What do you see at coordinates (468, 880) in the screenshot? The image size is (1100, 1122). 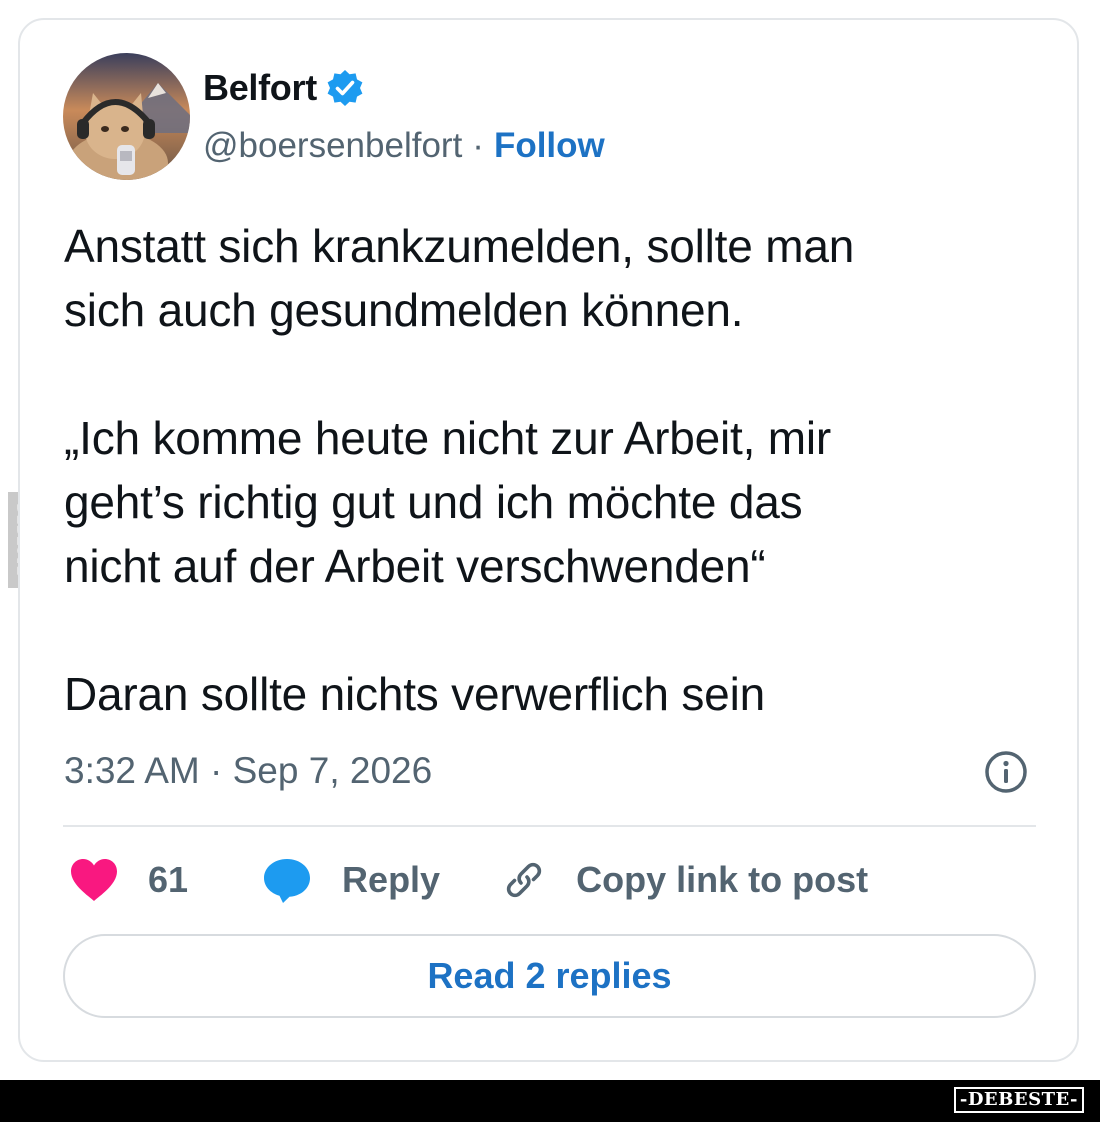 I see `action-bar: 61 Reply Copy link to post` at bounding box center [468, 880].